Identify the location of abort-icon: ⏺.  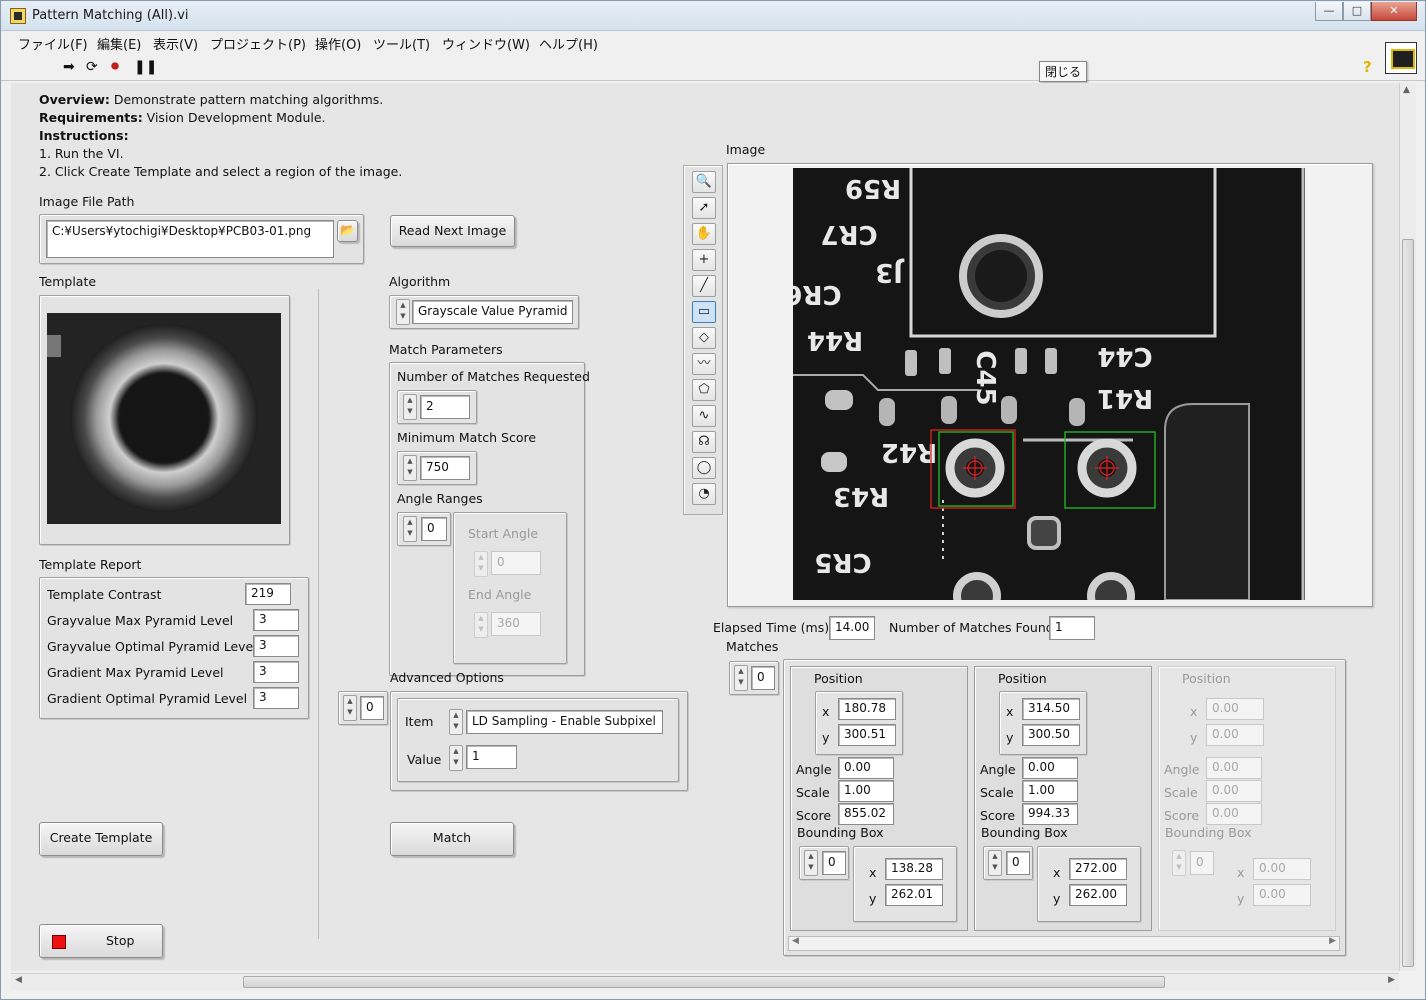
(115, 66).